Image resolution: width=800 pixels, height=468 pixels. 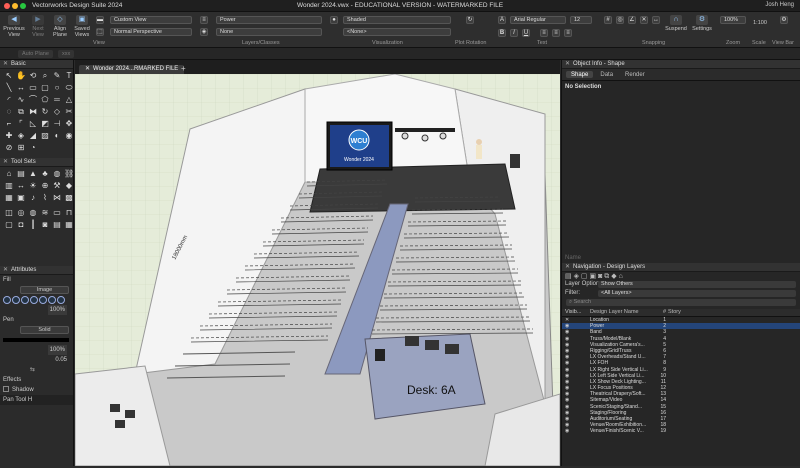 What do you see at coordinates (151, 32) in the screenshot?
I see `projection-dropdown: Normal Perspective` at bounding box center [151, 32].